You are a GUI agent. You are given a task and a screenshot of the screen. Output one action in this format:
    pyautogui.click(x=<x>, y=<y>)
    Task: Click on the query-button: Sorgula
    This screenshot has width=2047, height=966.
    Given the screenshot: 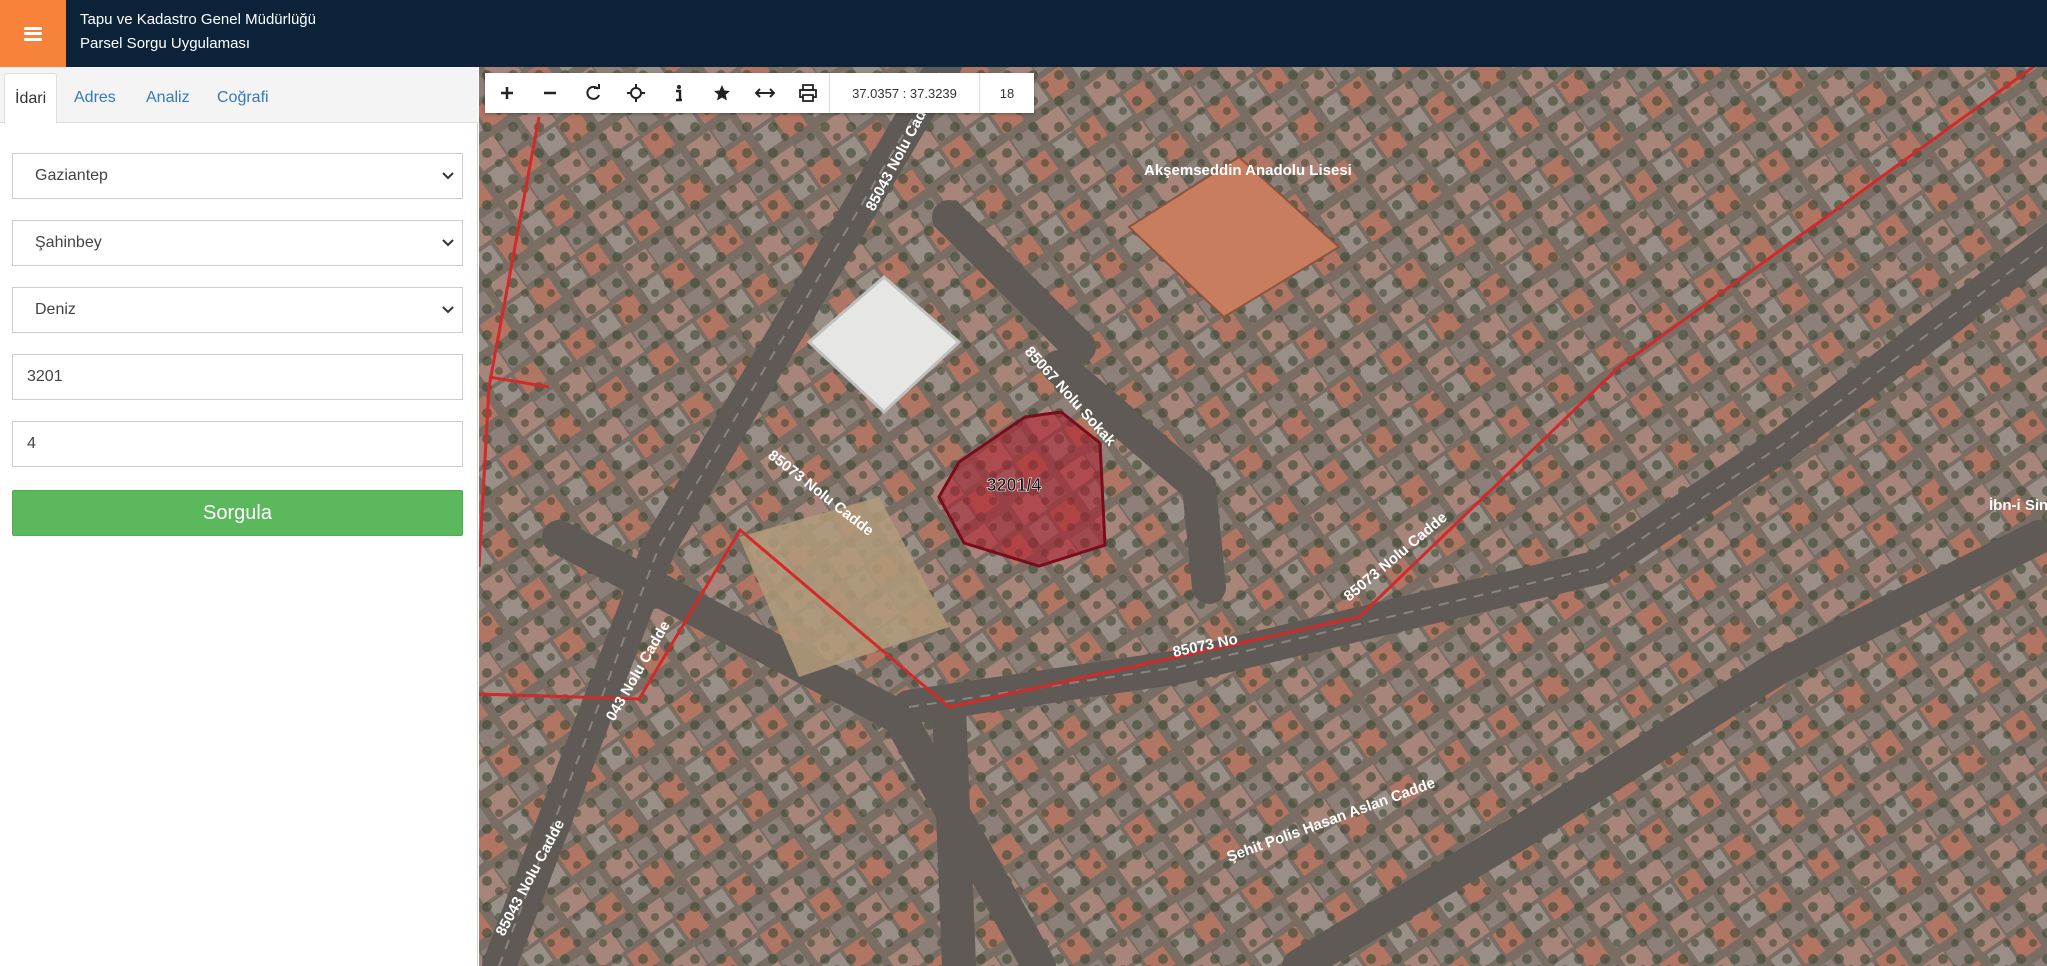 What is the action you would take?
    pyautogui.click(x=237, y=513)
    